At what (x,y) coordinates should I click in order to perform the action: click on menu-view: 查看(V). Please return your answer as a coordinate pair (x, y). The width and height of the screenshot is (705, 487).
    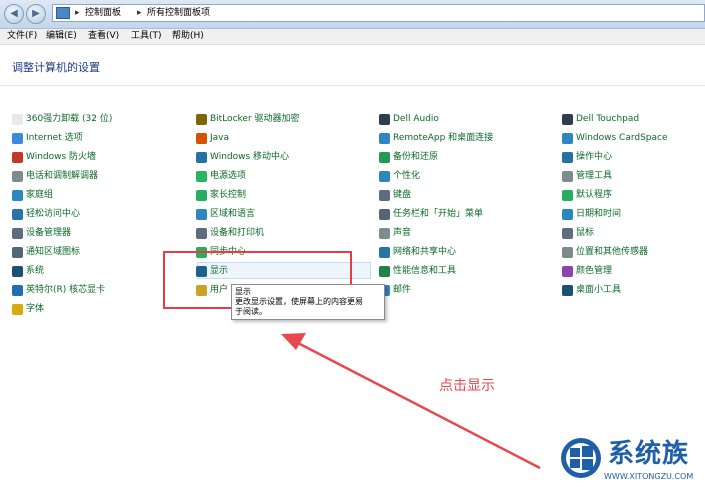
    Looking at the image, I should click on (103, 36).